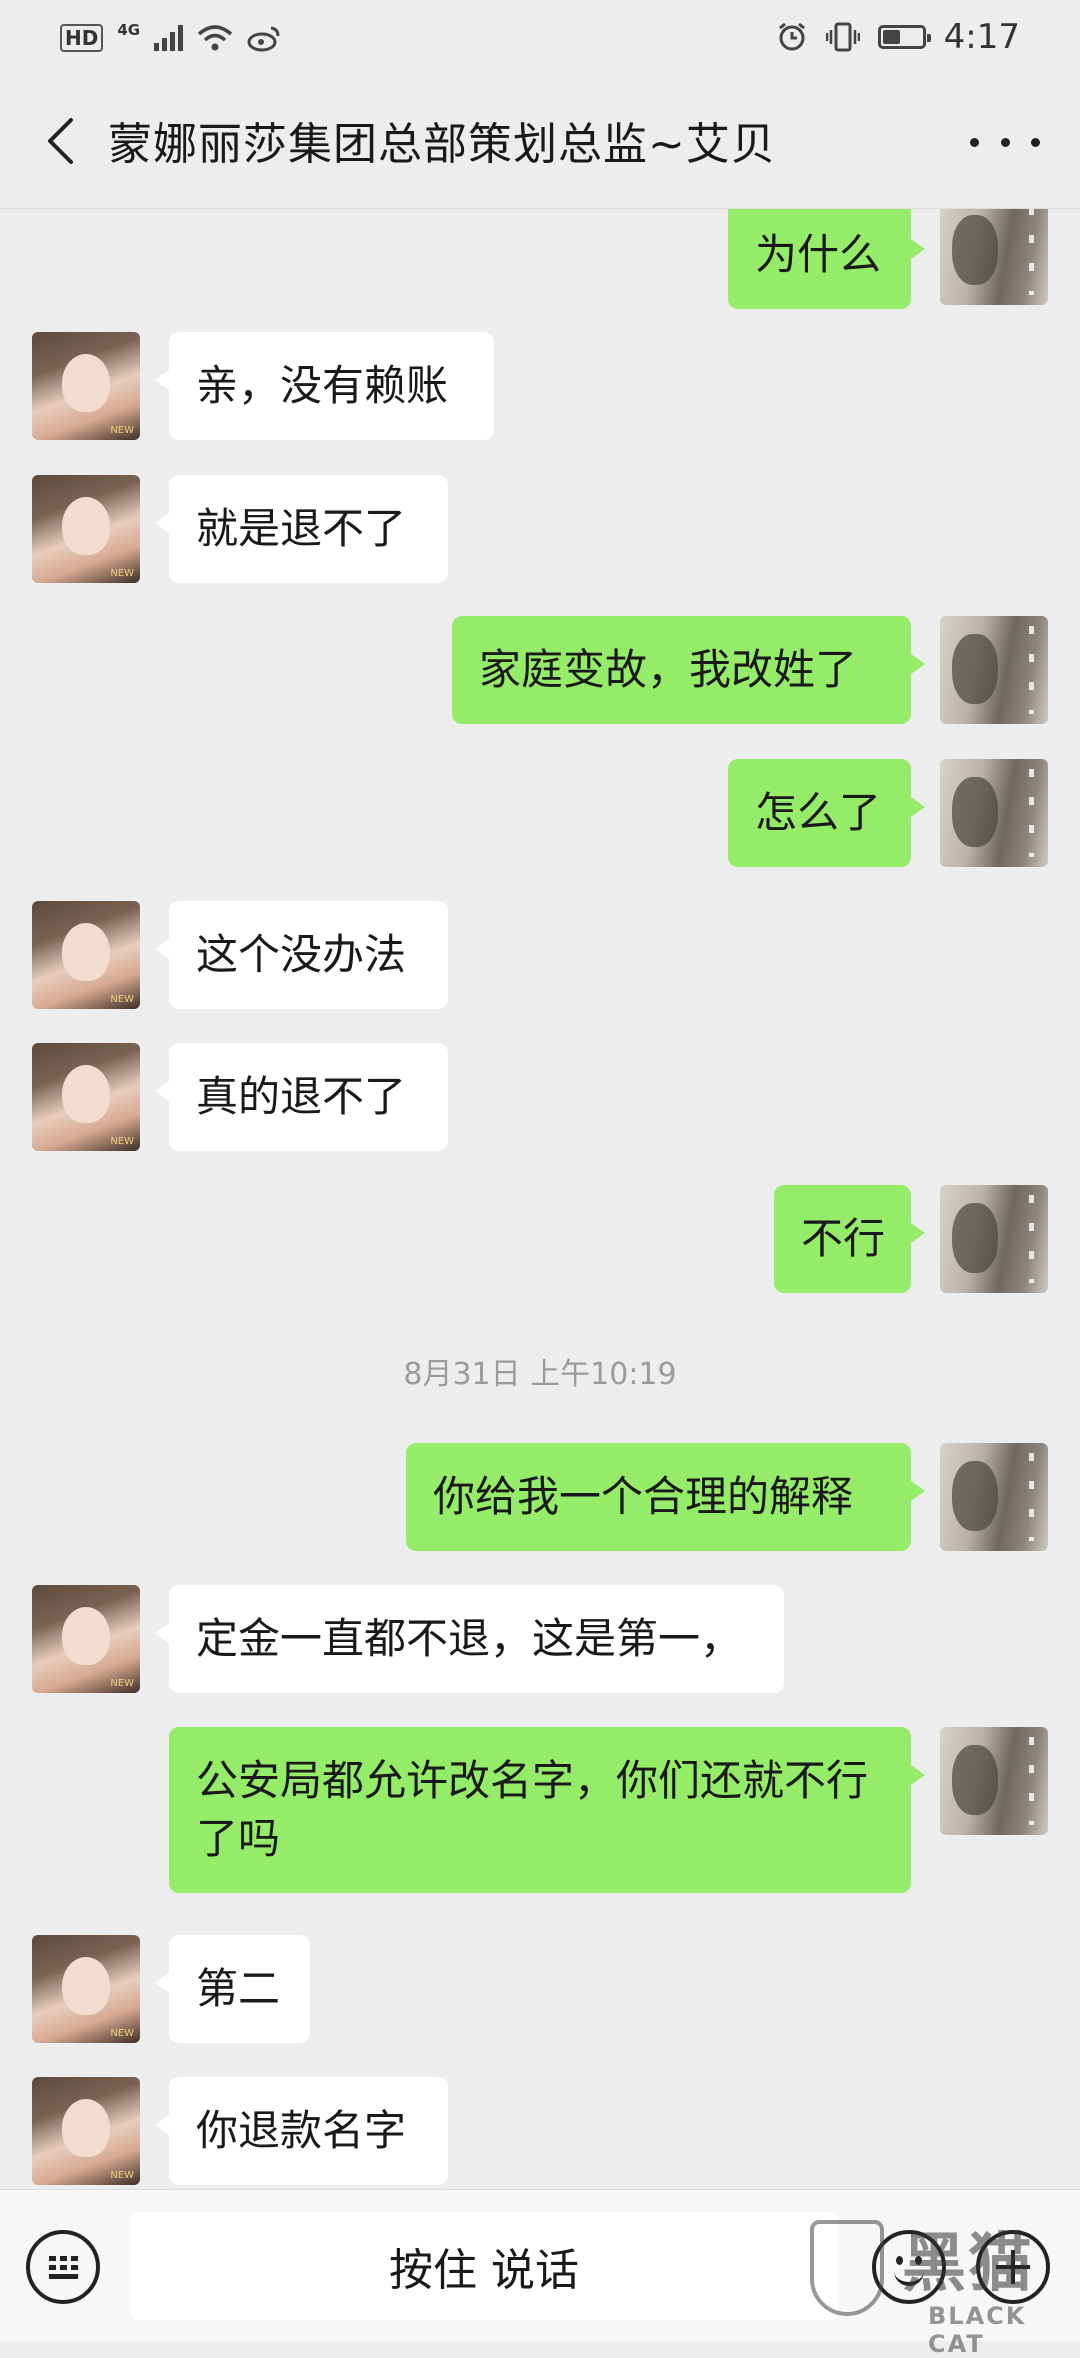 The height and width of the screenshot is (2358, 1080). I want to click on hold-to-talk-button: 按住 说话, so click(484, 2266).